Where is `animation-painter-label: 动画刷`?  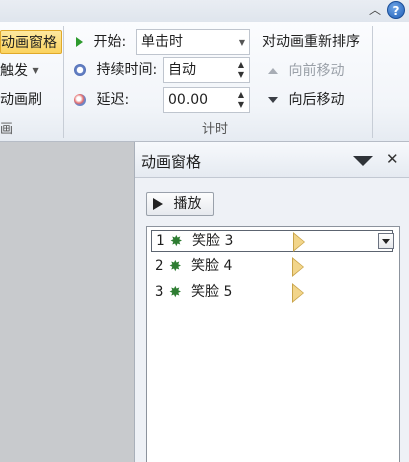 animation-painter-label: 动画刷 is located at coordinates (21, 100).